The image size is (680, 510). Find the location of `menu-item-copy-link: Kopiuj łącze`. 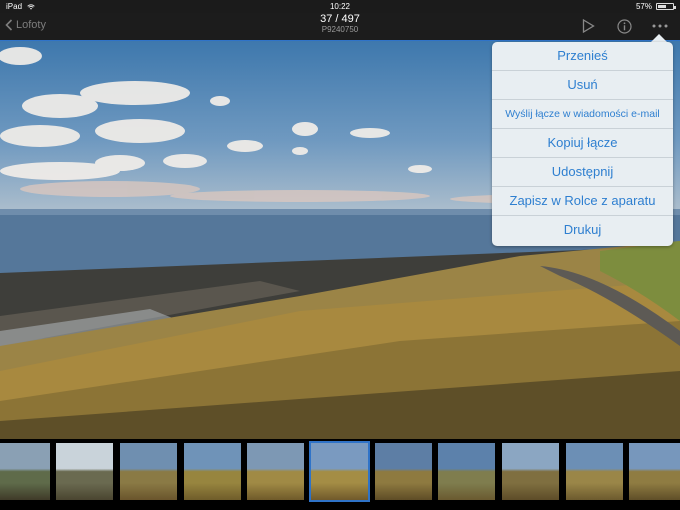

menu-item-copy-link: Kopiuj łącze is located at coordinates (582, 143).